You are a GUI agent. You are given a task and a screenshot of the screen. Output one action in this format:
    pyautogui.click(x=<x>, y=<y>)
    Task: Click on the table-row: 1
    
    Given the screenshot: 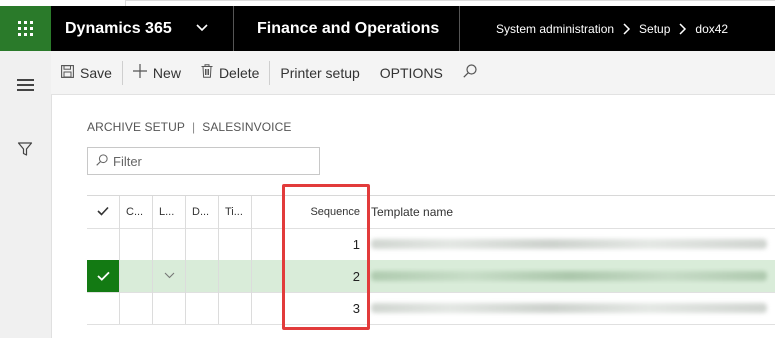 What is the action you would take?
    pyautogui.click(x=431, y=244)
    